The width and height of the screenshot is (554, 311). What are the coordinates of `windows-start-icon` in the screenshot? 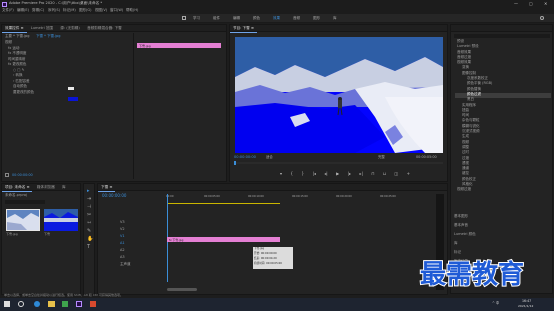 It's located at (7, 304).